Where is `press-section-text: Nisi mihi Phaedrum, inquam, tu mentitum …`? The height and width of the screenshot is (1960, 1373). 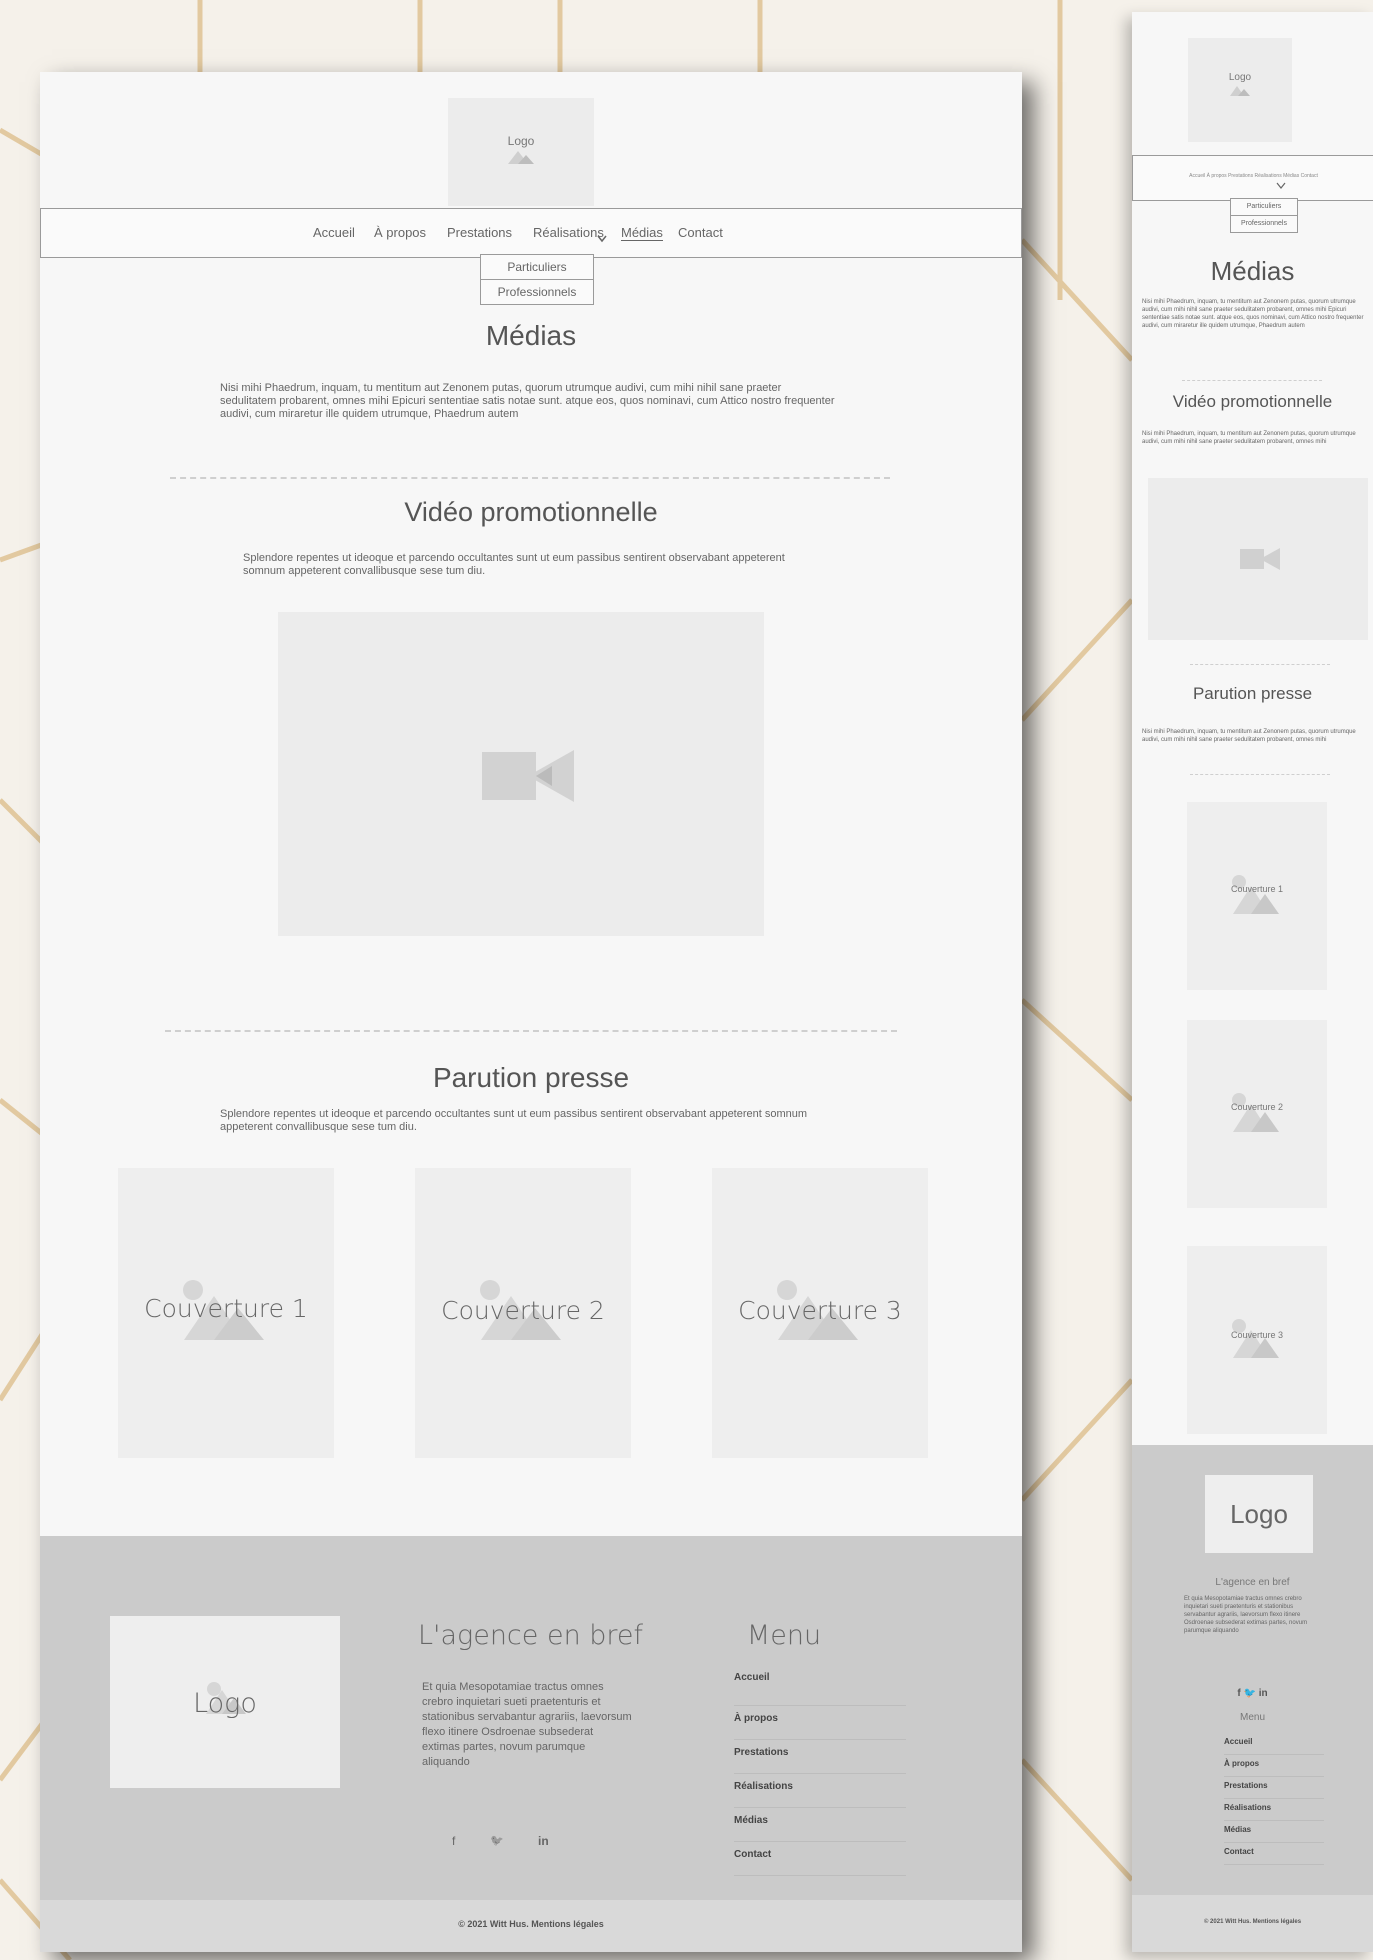 press-section-text: Nisi mihi Phaedrum, inquam, tu mentitum … is located at coordinates (1249, 736).